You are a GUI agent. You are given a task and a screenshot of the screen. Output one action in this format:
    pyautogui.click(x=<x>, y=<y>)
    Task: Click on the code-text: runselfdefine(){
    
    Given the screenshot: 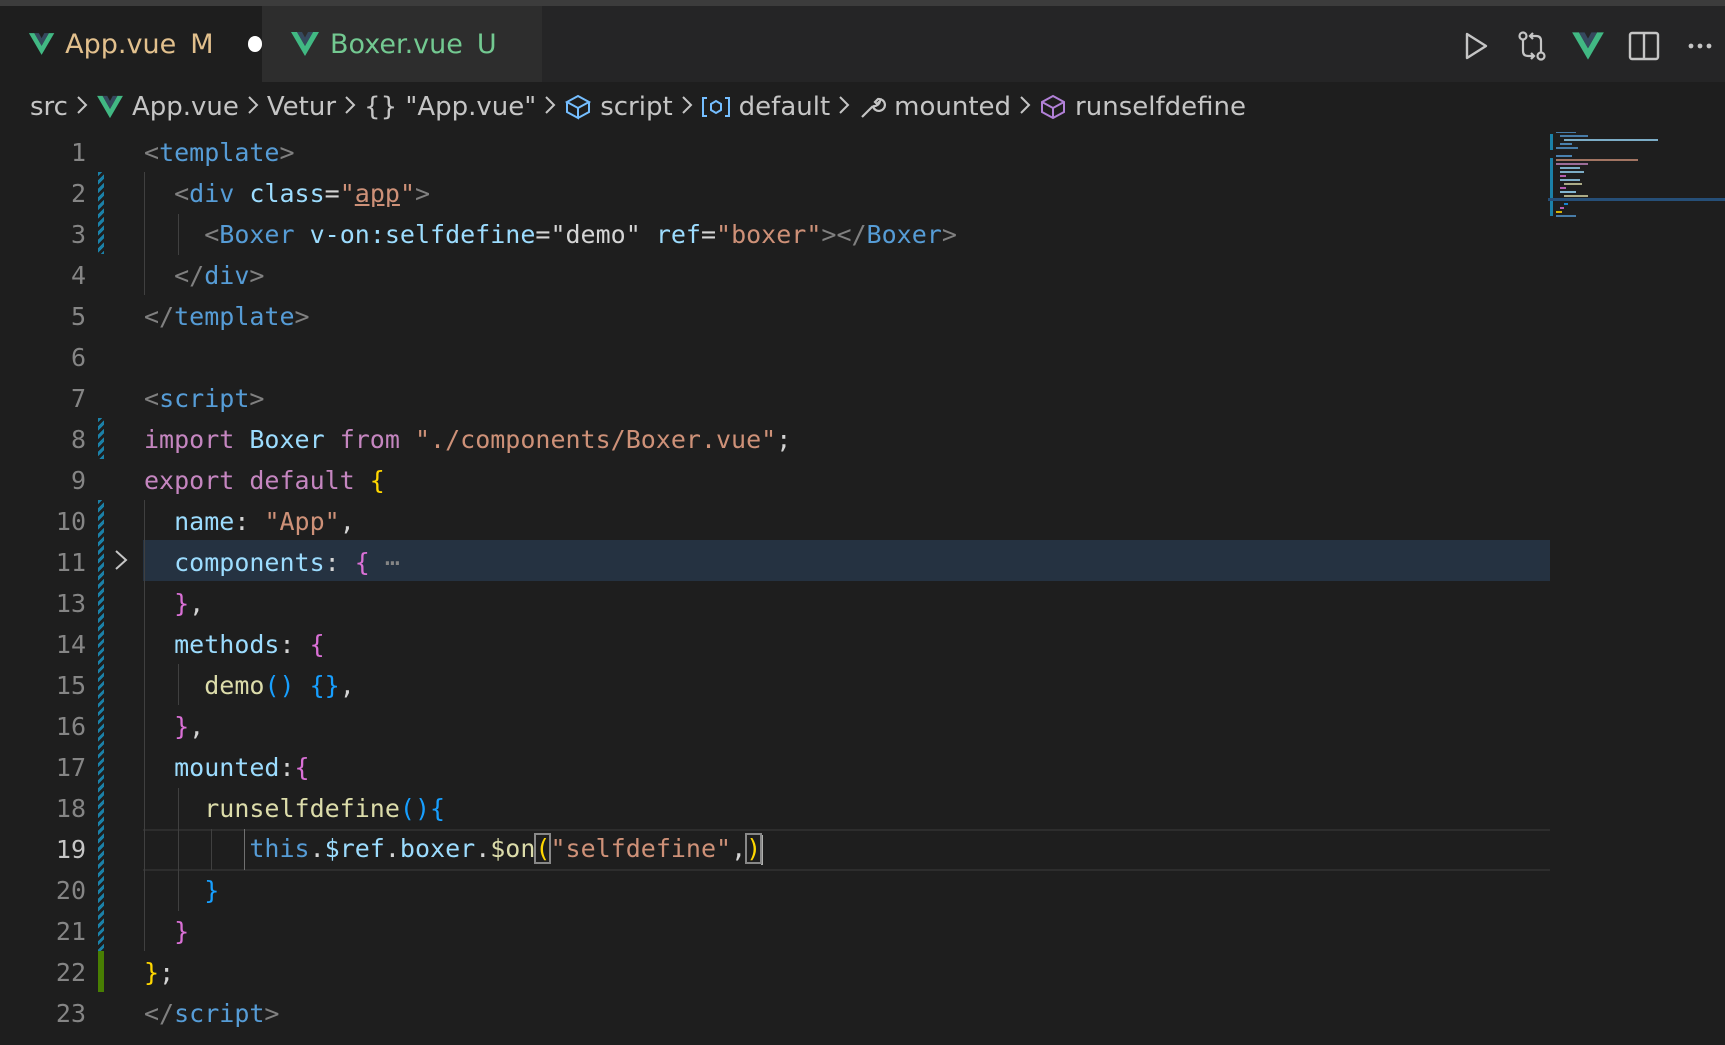 What is the action you would take?
    pyautogui.click(x=325, y=808)
    